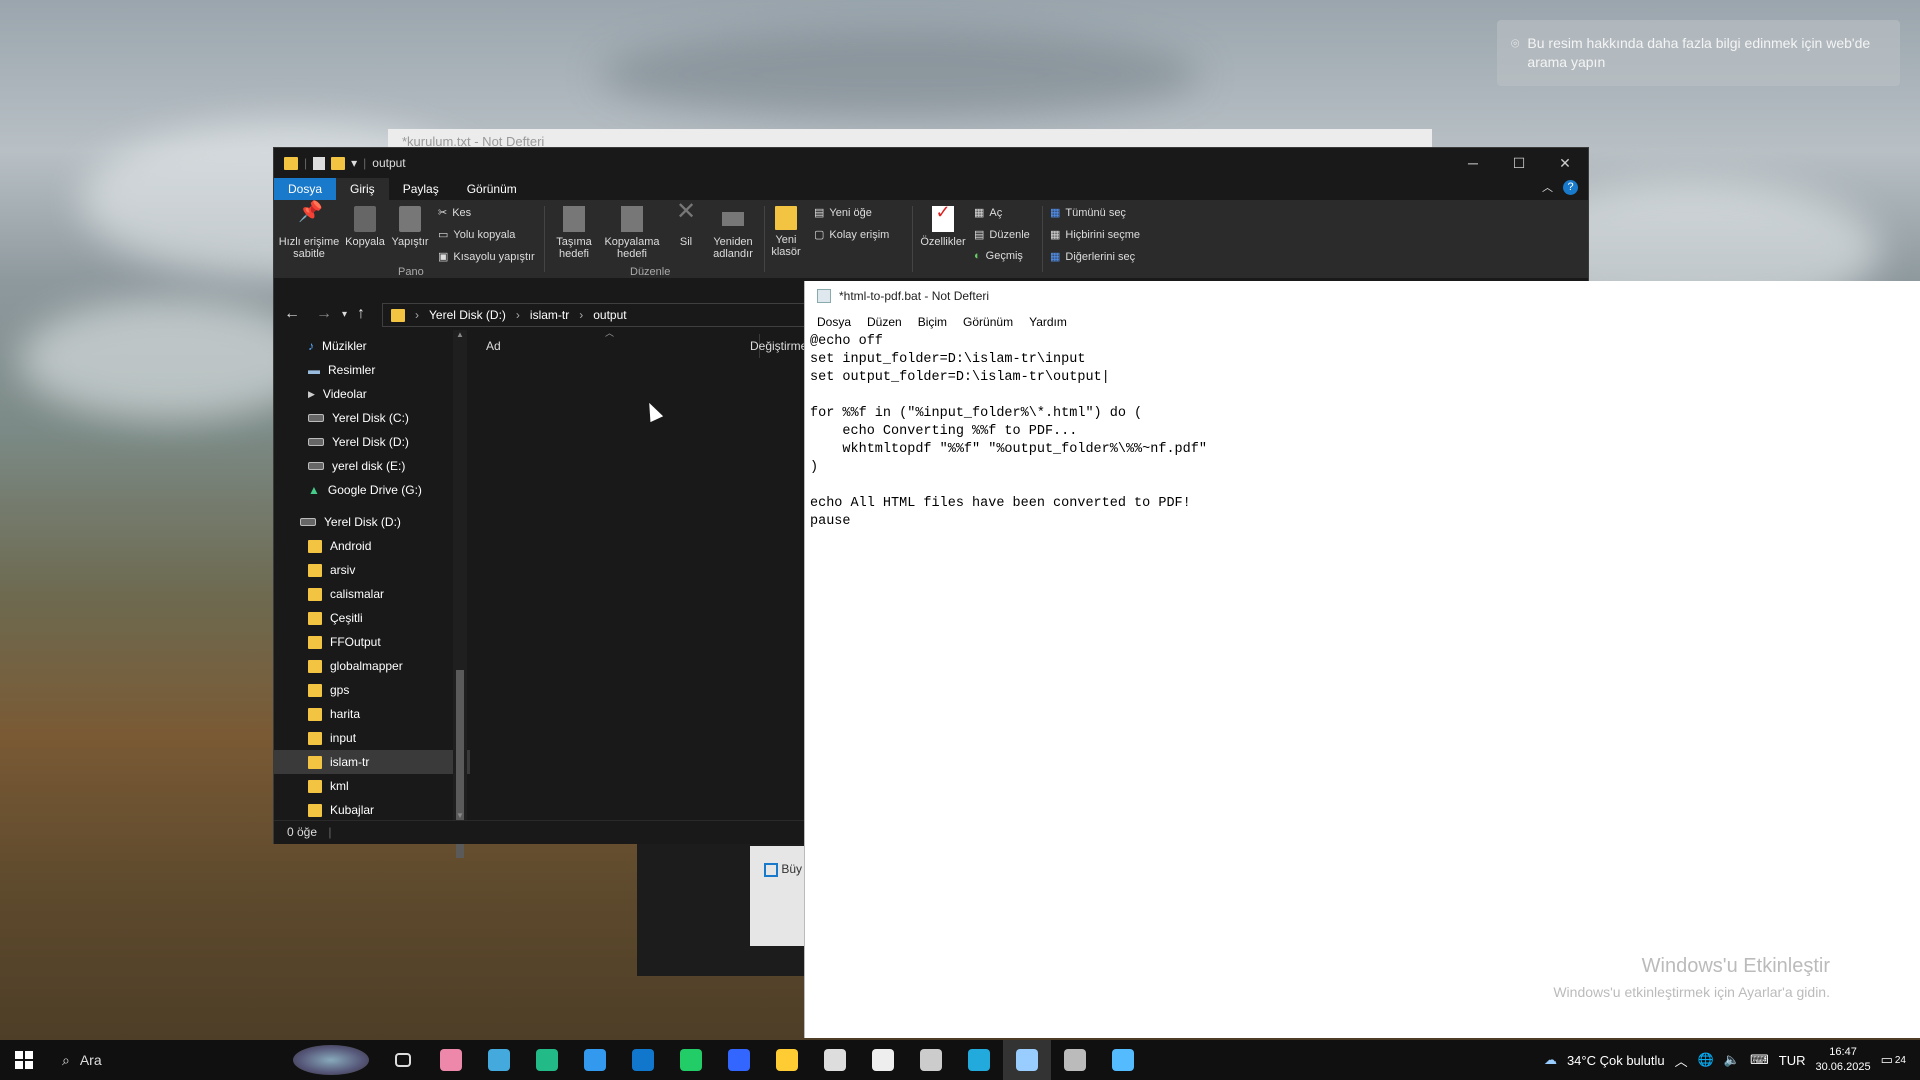 The width and height of the screenshot is (1920, 1080). Describe the element at coordinates (372, 642) in the screenshot. I see `nav-item: FFOutput` at that location.